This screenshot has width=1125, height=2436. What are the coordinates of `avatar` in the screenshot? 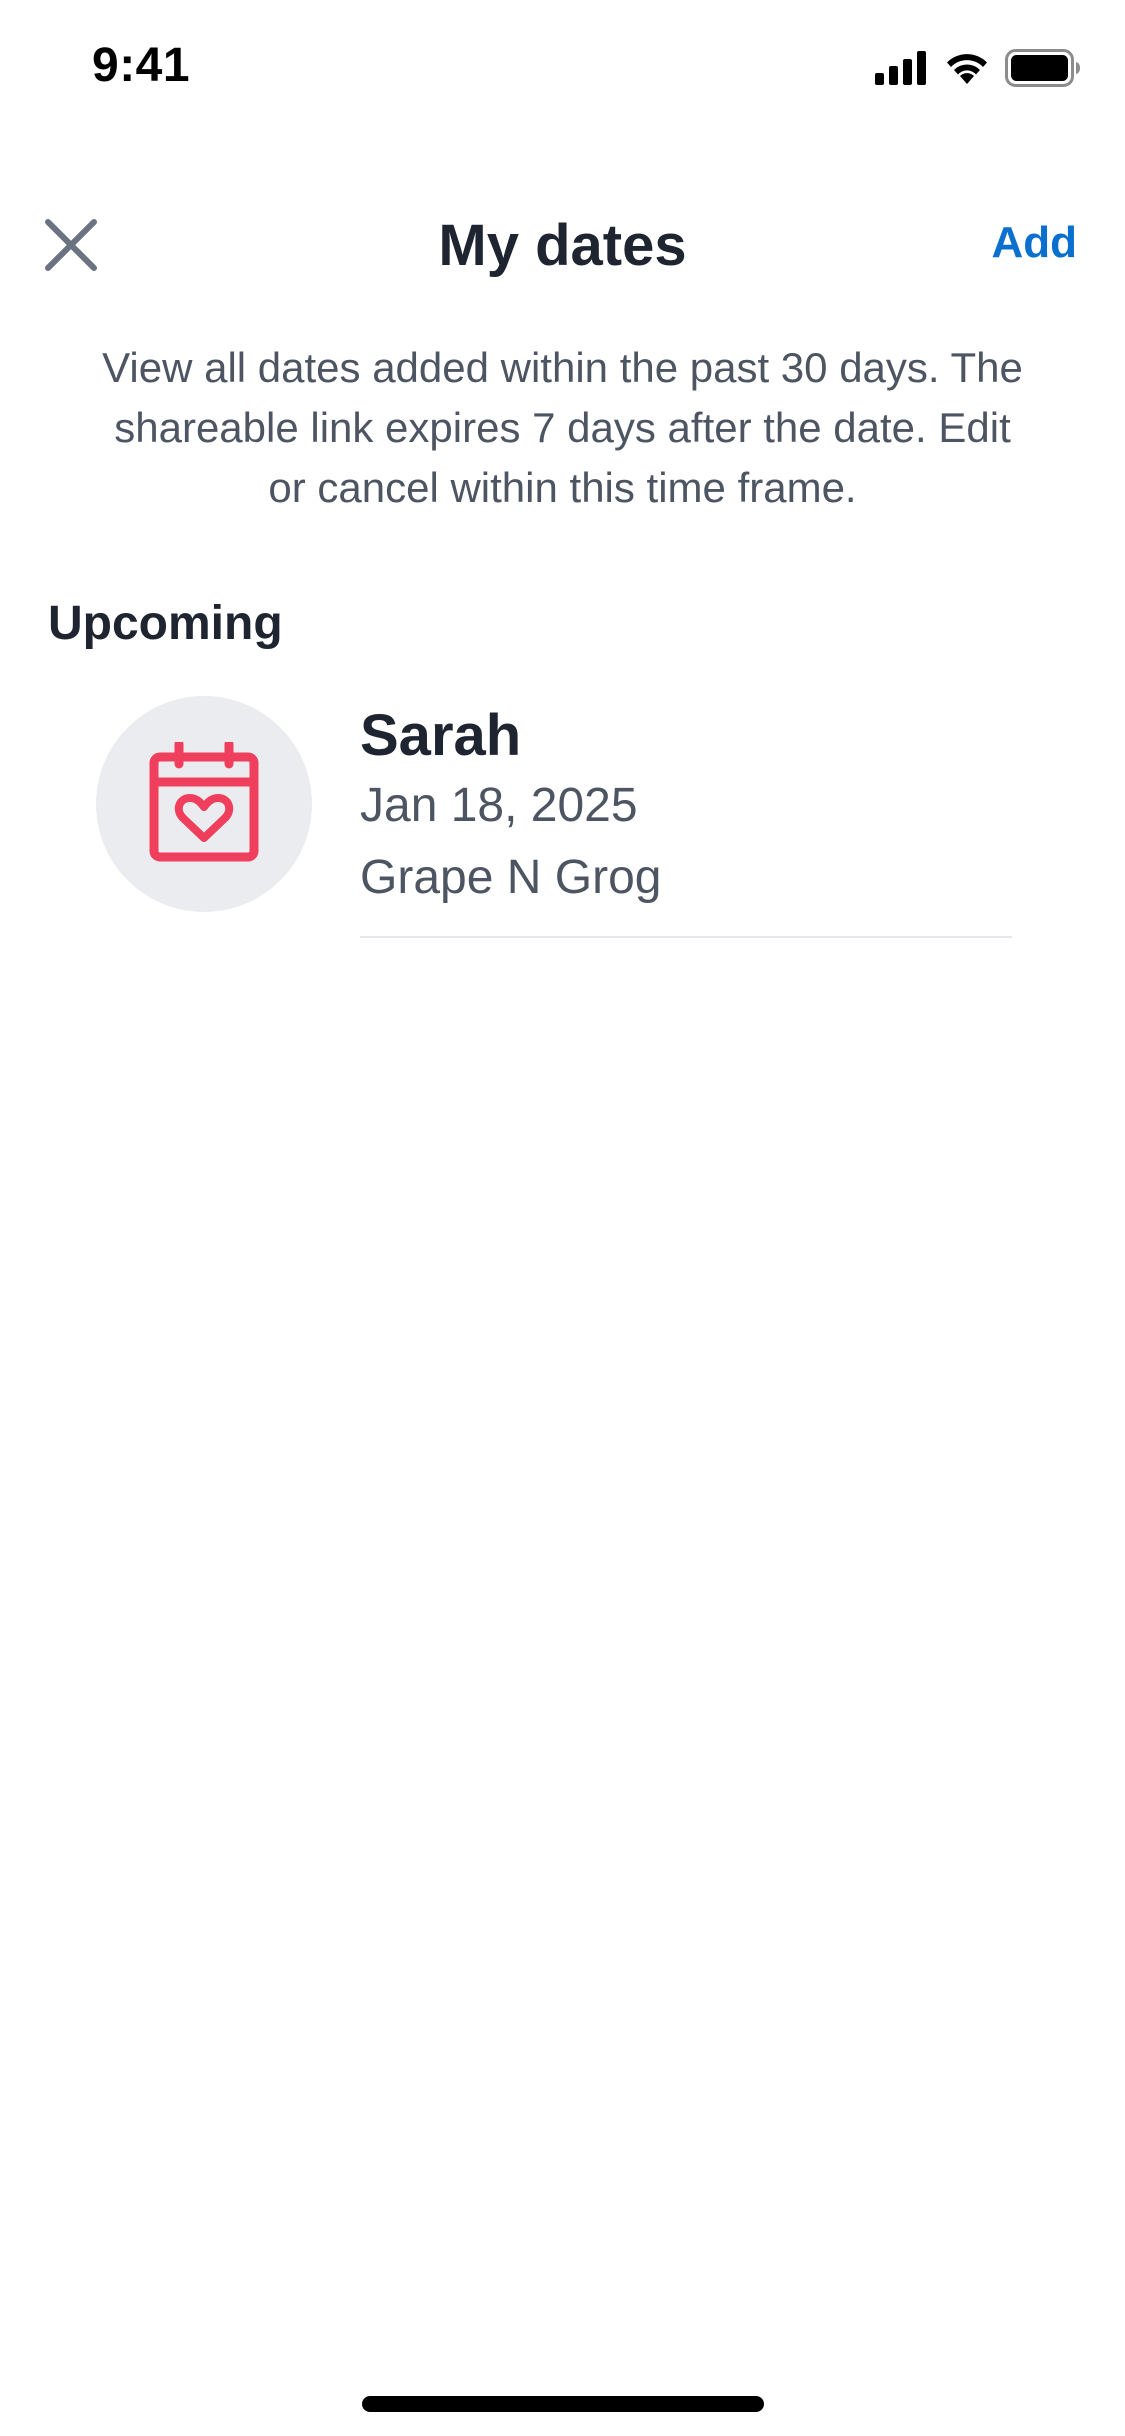 It's located at (204, 804).